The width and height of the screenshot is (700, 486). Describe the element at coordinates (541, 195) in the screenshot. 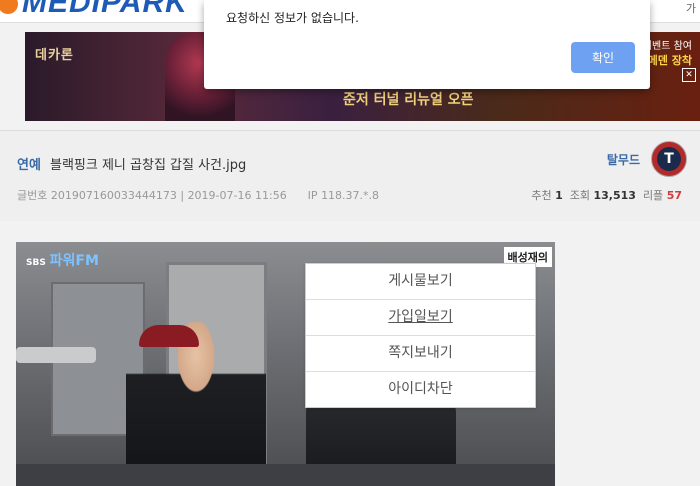

I see `recommend-label: 추천` at that location.